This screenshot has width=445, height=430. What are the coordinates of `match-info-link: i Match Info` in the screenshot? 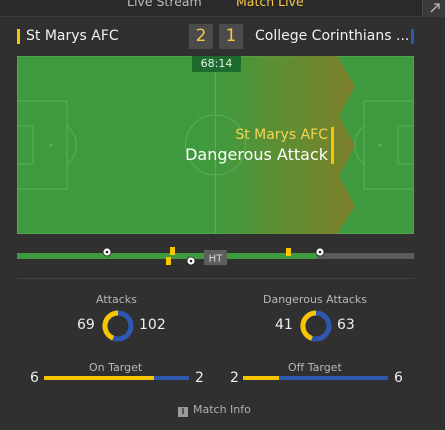 It's located at (214, 410).